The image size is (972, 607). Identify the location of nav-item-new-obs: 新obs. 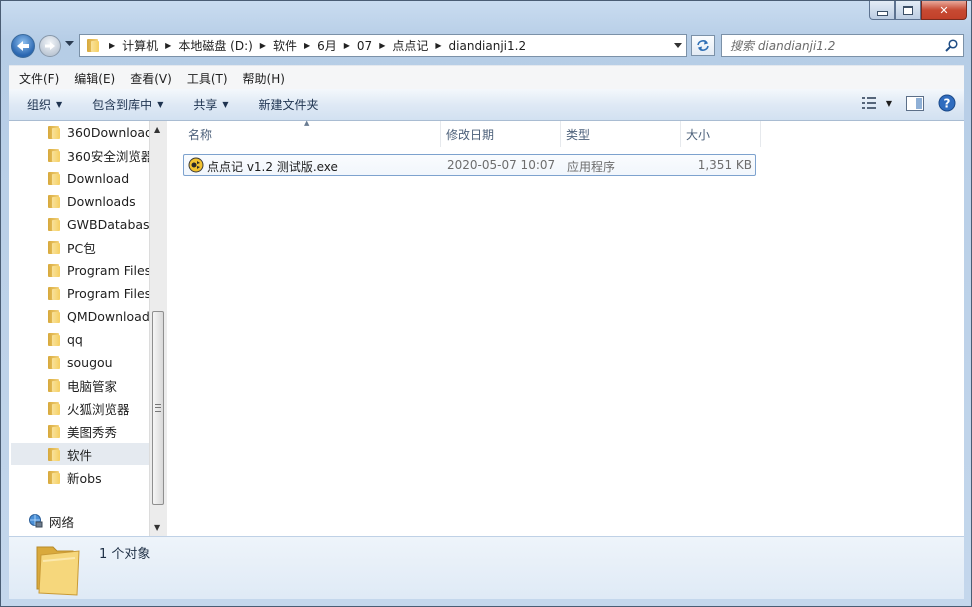
(74, 477).